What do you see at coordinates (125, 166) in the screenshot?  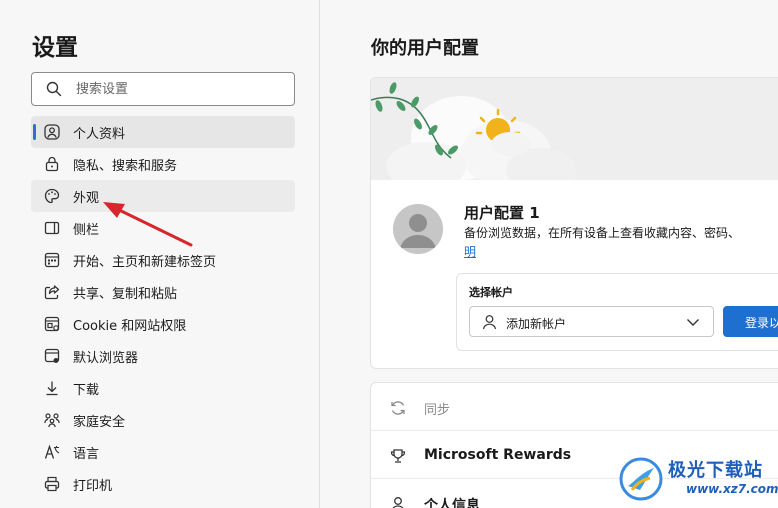 I see `sidebar-item-label: 隐私、搜索和服务` at bounding box center [125, 166].